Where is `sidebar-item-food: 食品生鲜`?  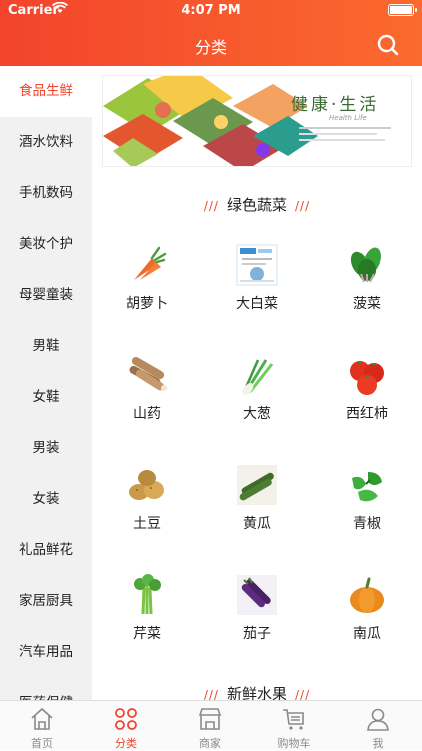 sidebar-item-food: 食品生鲜 is located at coordinates (46, 91).